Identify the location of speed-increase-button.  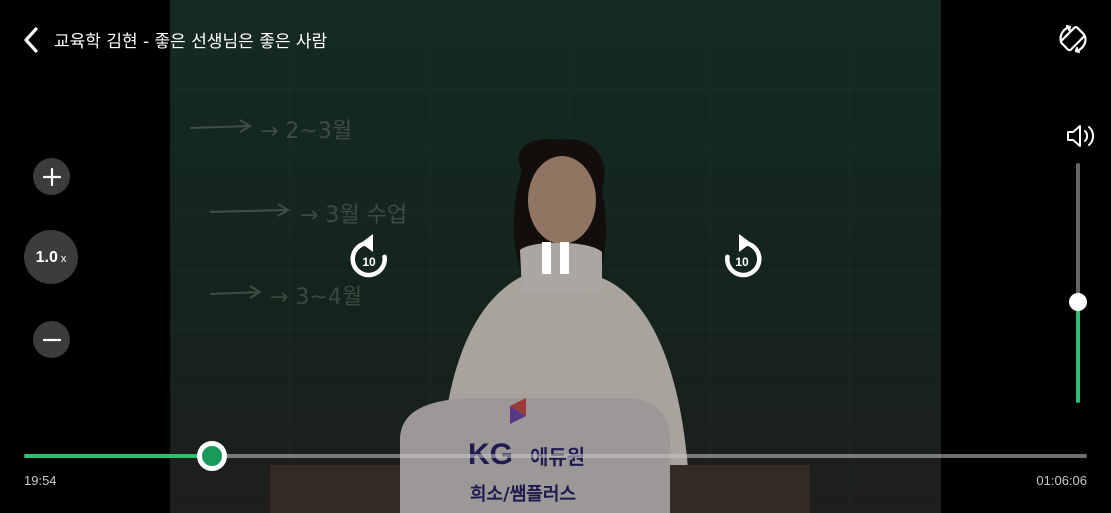
(51, 176).